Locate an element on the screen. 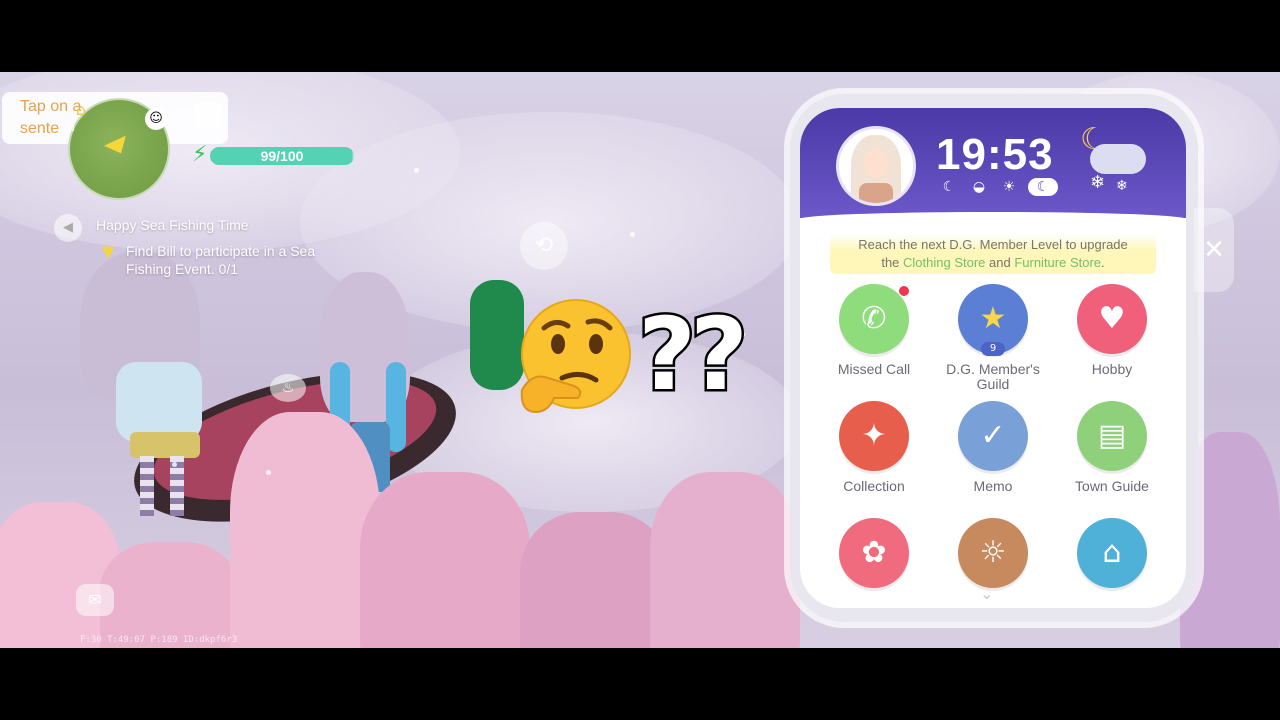 This screenshot has width=1280, height=720. sun-icon: ☀ is located at coordinates (1009, 187).